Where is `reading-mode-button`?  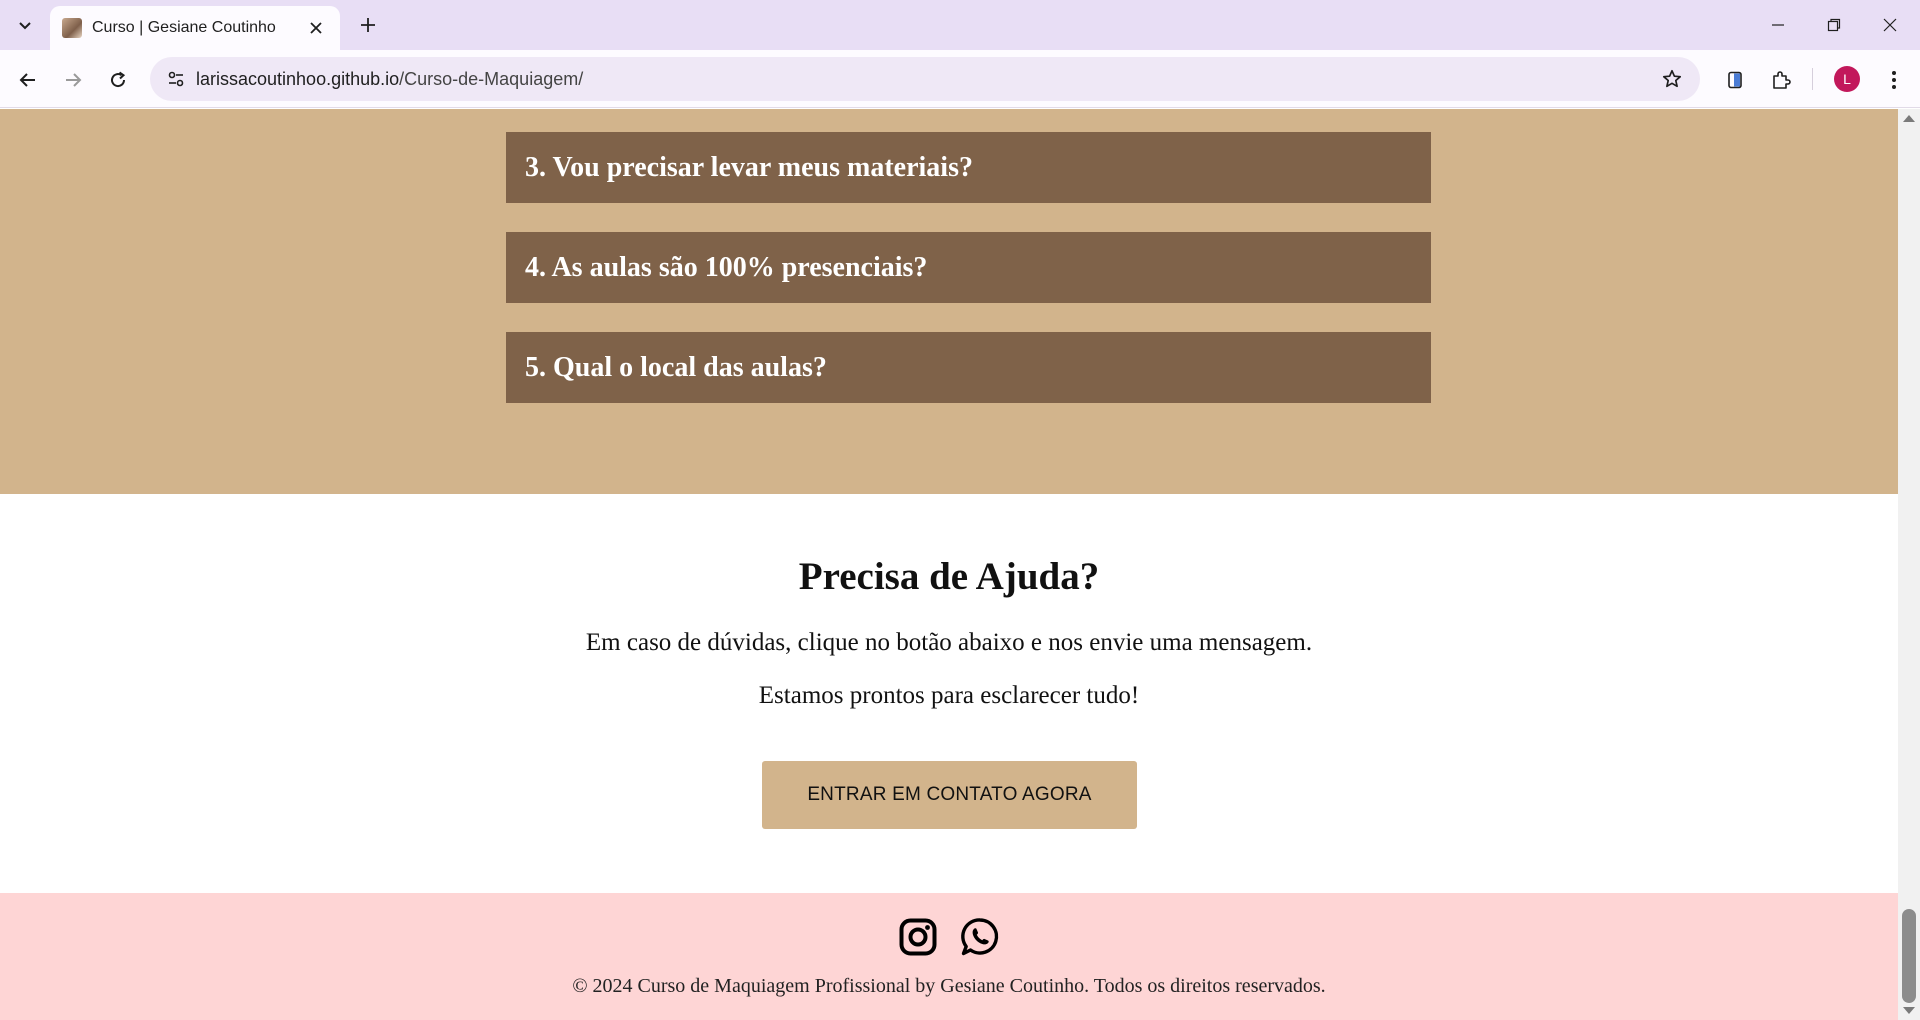
reading-mode-button is located at coordinates (1735, 80).